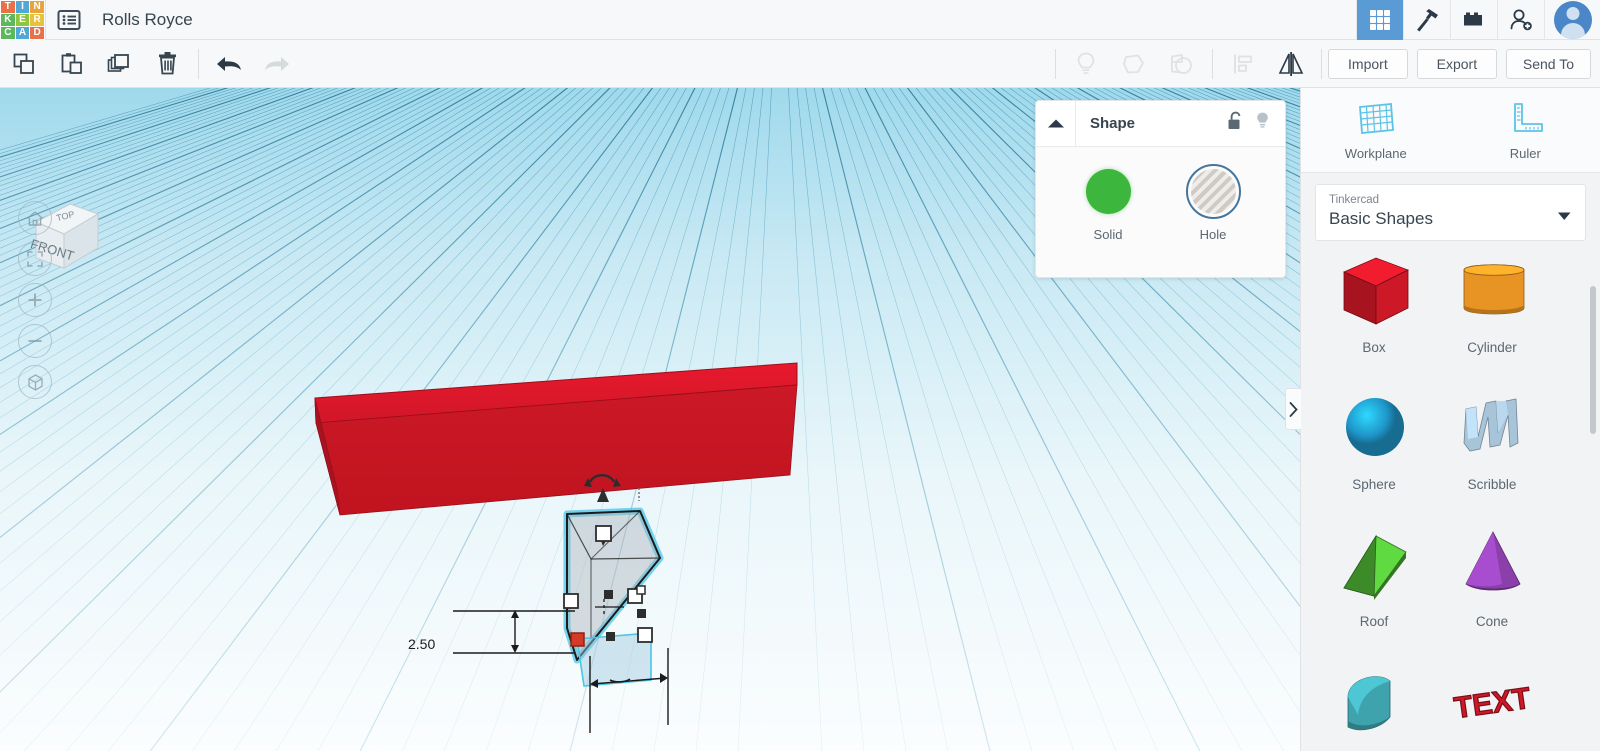 The image size is (1600, 751). I want to click on sphere-thumbnail, so click(1375, 427).